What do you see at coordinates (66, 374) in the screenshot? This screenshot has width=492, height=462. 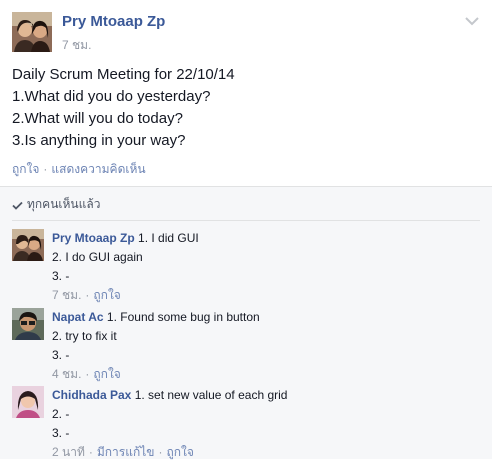 I see `comment-timestamp: 4 ชม.` at bounding box center [66, 374].